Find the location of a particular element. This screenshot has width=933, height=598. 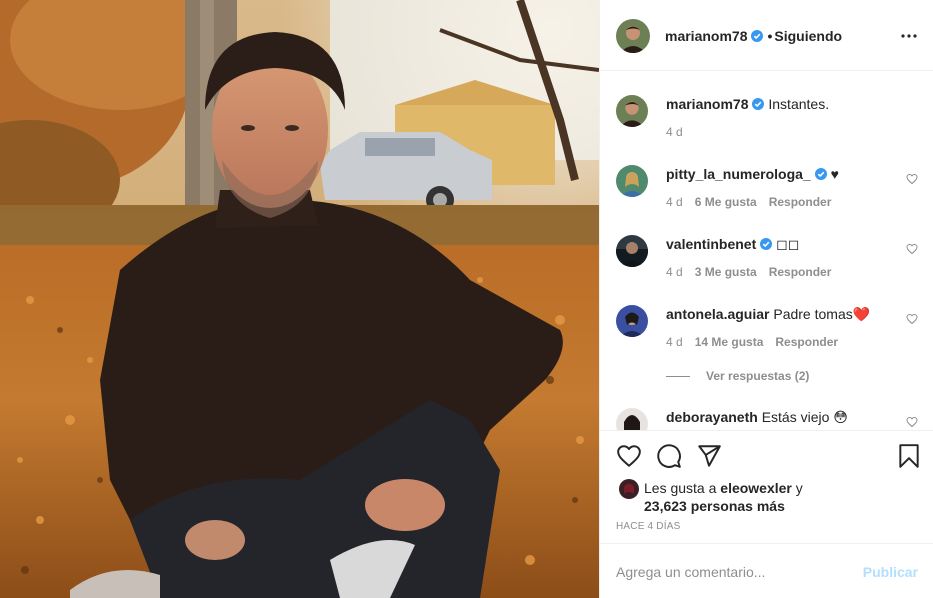

comment-body: antonela.aguiar Padre tomas❤️ is located at coordinates (781, 314).